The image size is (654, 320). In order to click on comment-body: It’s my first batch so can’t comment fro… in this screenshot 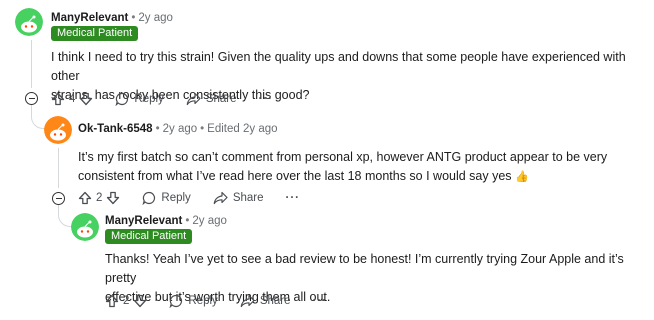, I will do `click(363, 167)`.